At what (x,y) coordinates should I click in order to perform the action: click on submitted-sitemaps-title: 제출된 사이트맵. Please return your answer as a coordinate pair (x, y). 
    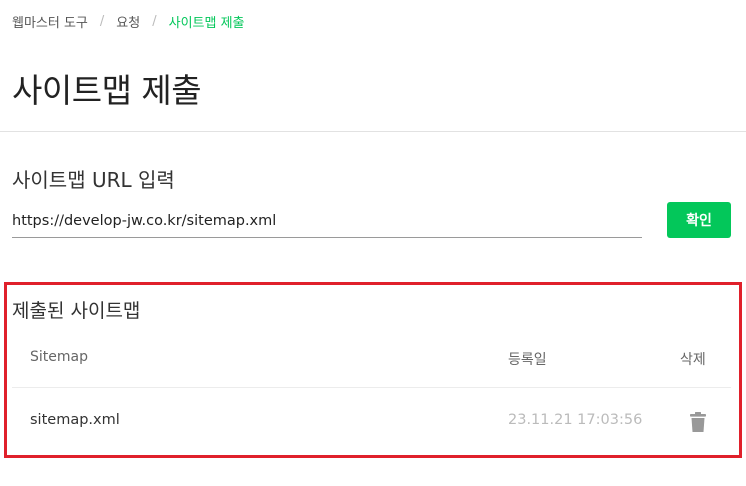
    Looking at the image, I should click on (76, 311).